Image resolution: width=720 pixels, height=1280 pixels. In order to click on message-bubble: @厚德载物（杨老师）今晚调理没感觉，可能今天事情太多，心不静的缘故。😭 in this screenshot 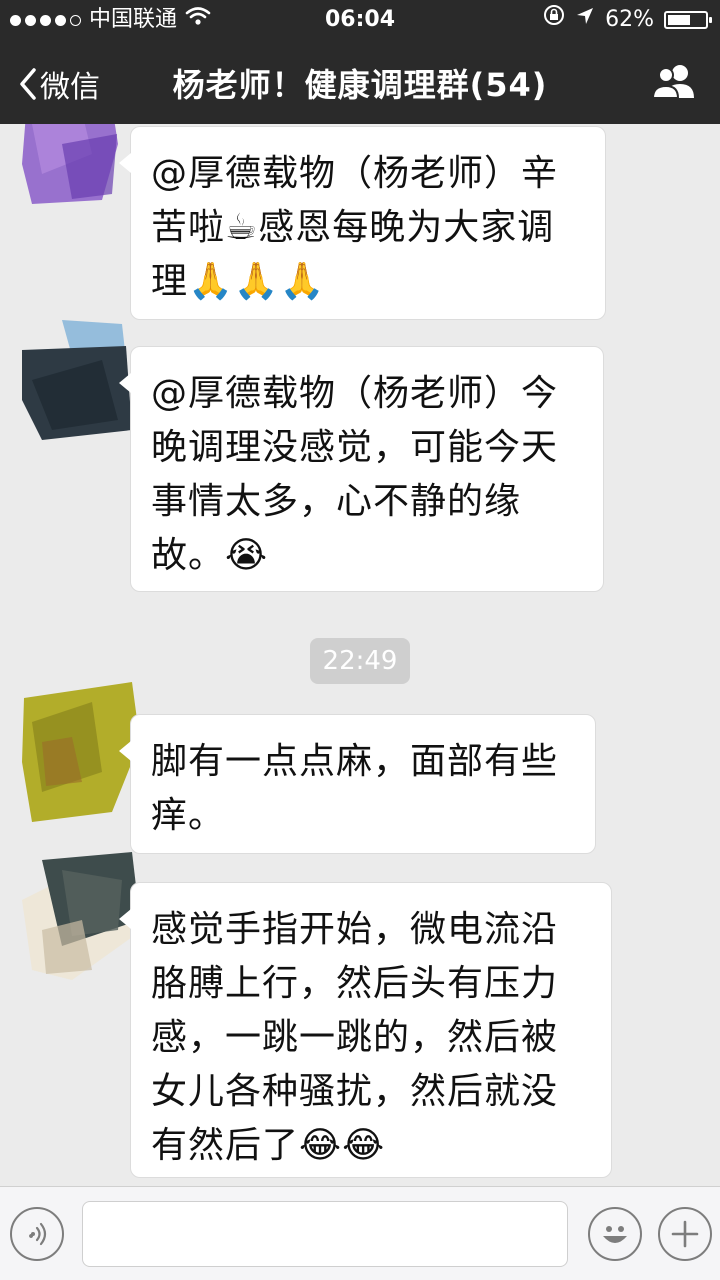, I will do `click(361, 469)`.